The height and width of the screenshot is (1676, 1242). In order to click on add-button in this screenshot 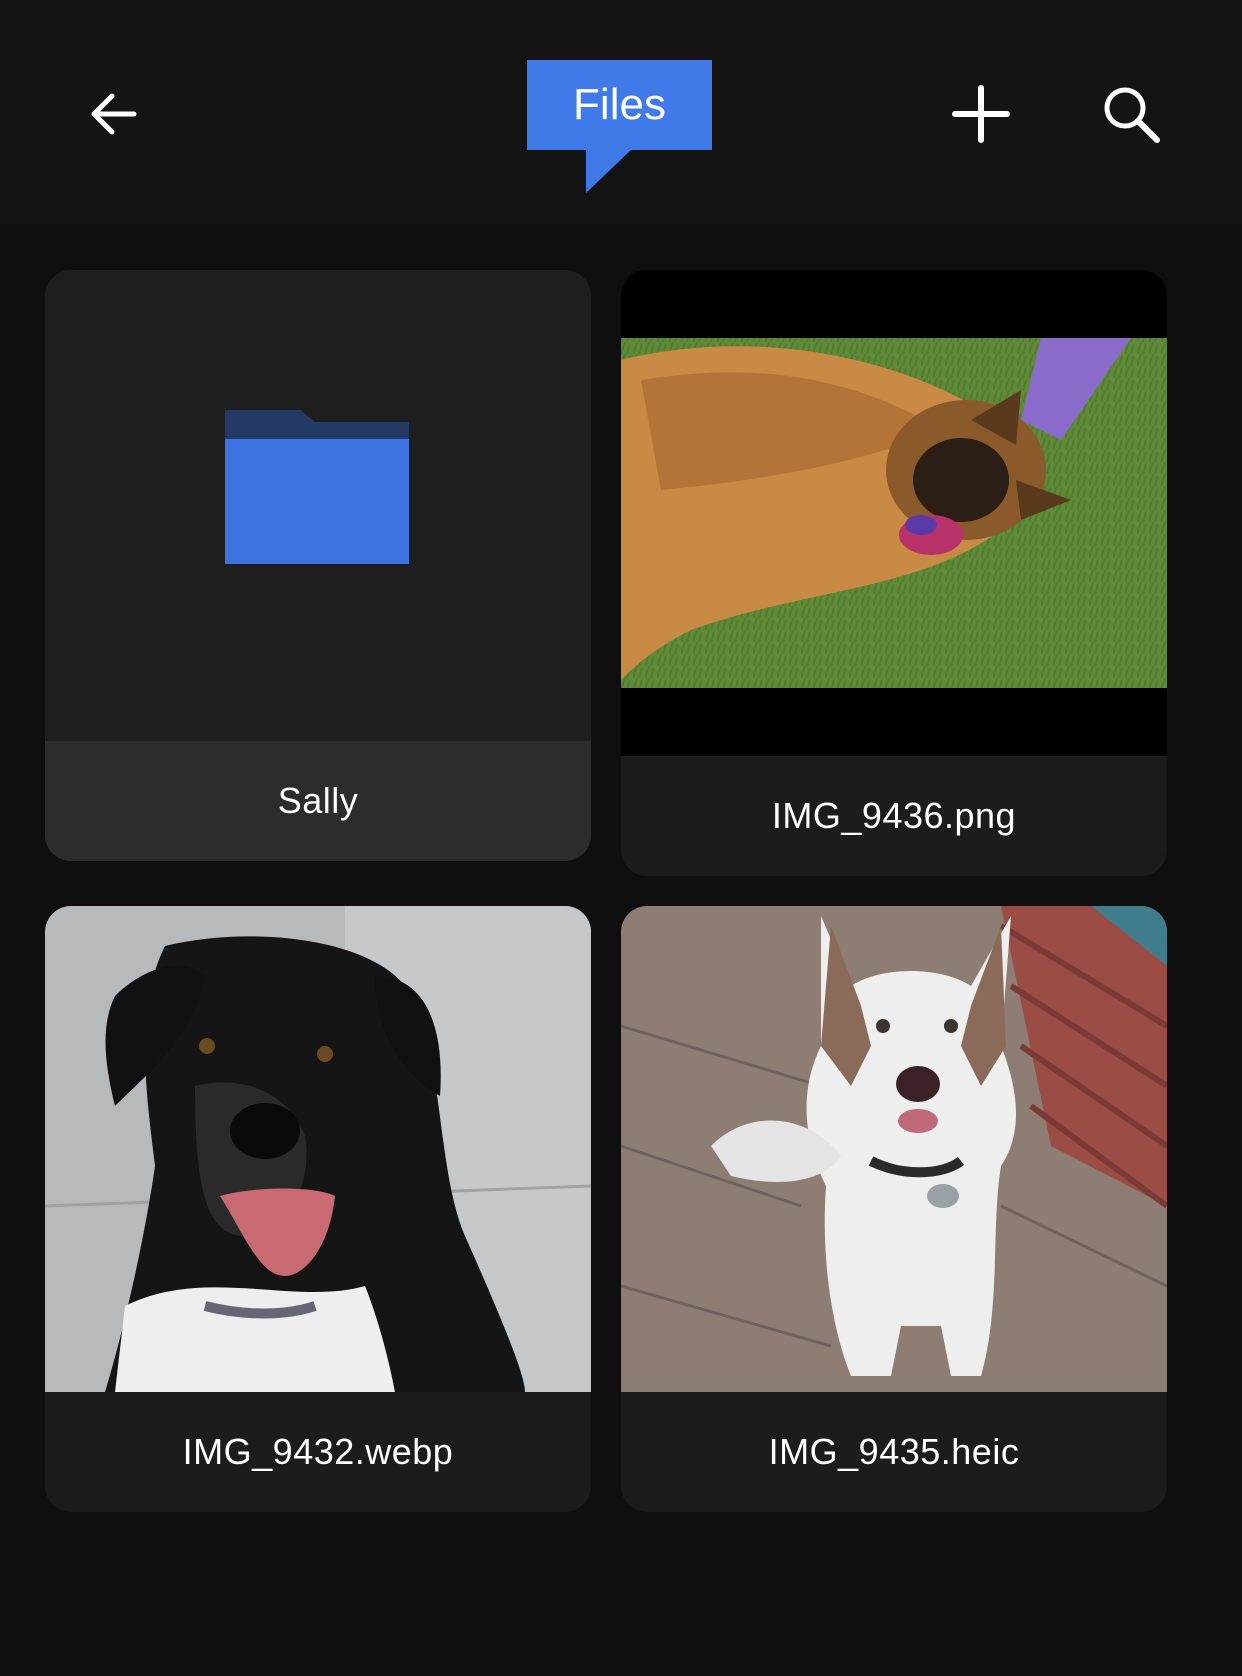, I will do `click(981, 114)`.